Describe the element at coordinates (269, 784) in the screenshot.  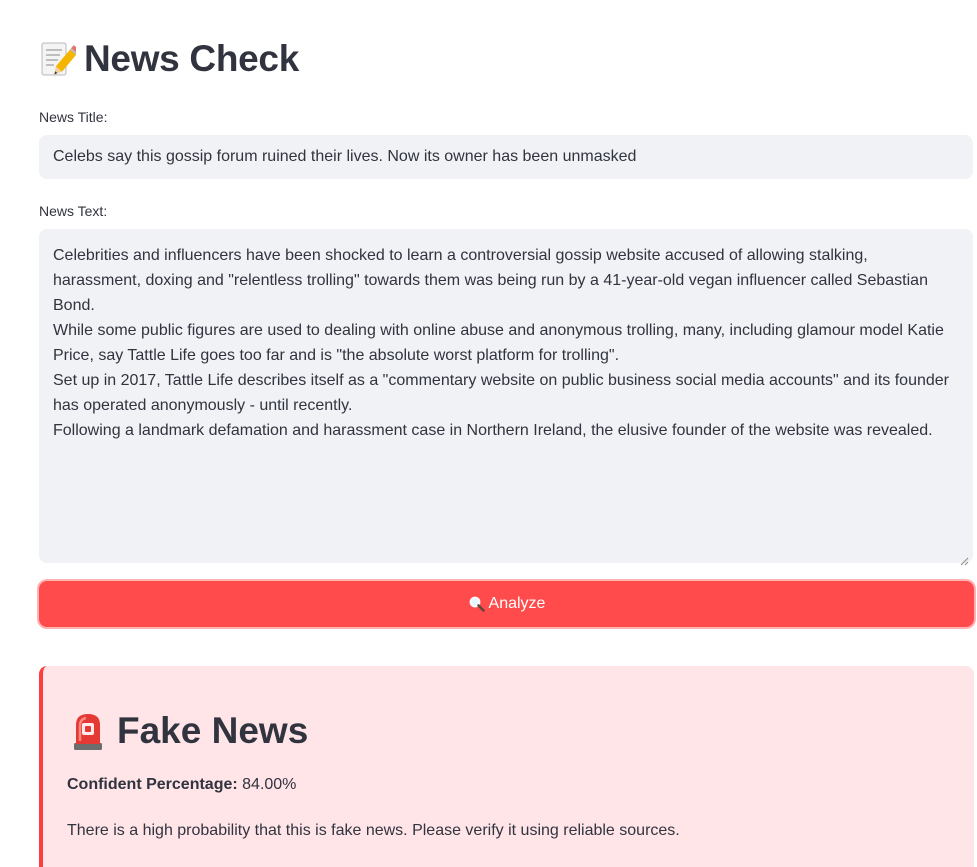
I see `confidence-value: 84.00%` at that location.